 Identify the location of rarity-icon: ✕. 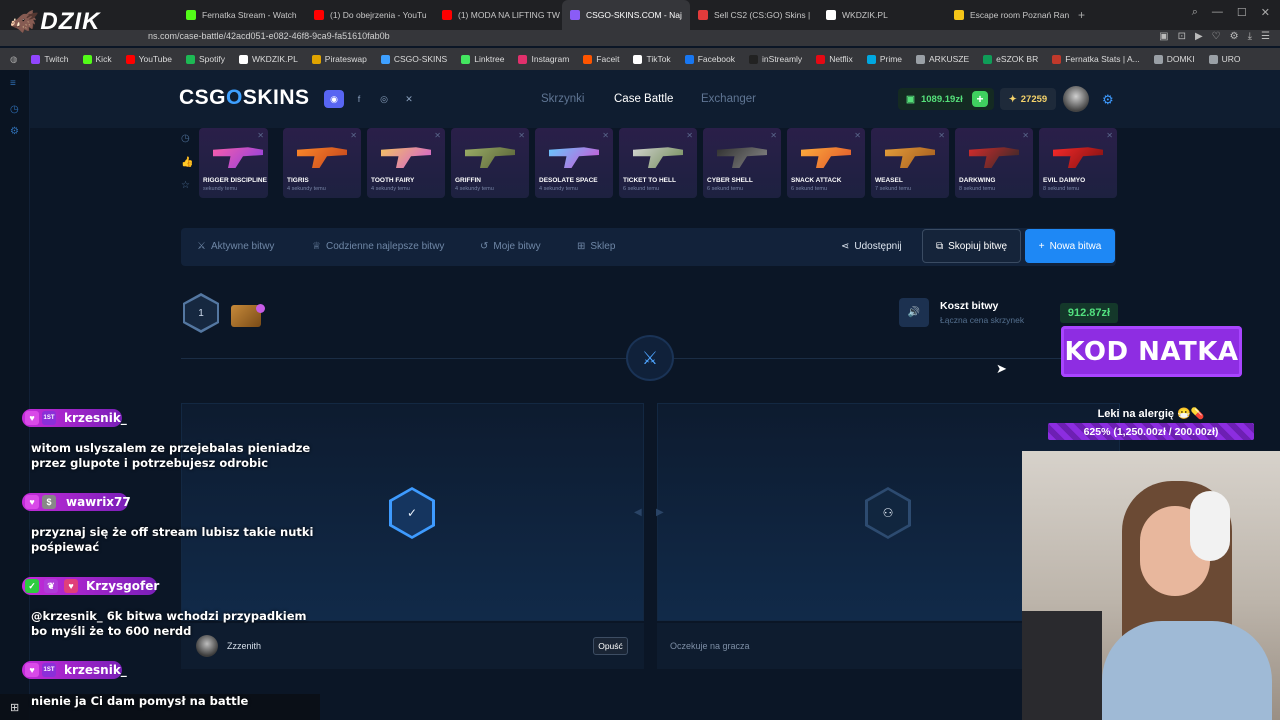
(353, 135).